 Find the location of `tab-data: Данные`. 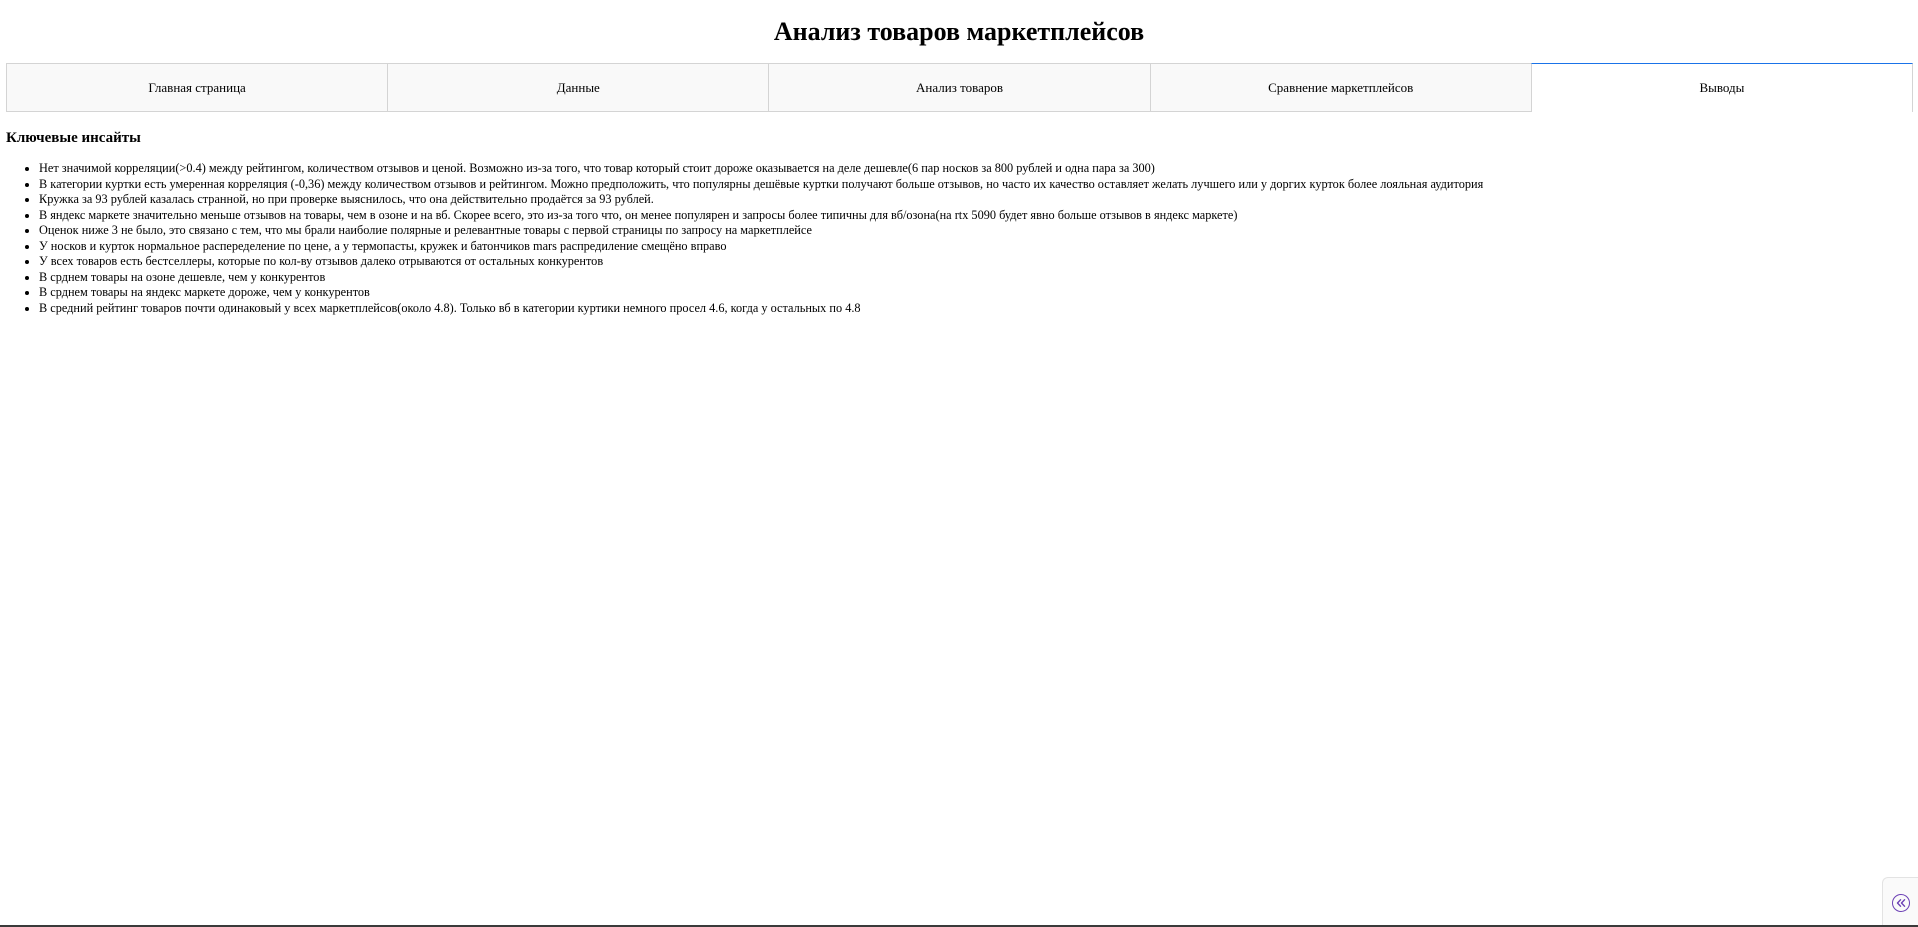

tab-data: Данные is located at coordinates (578, 87).